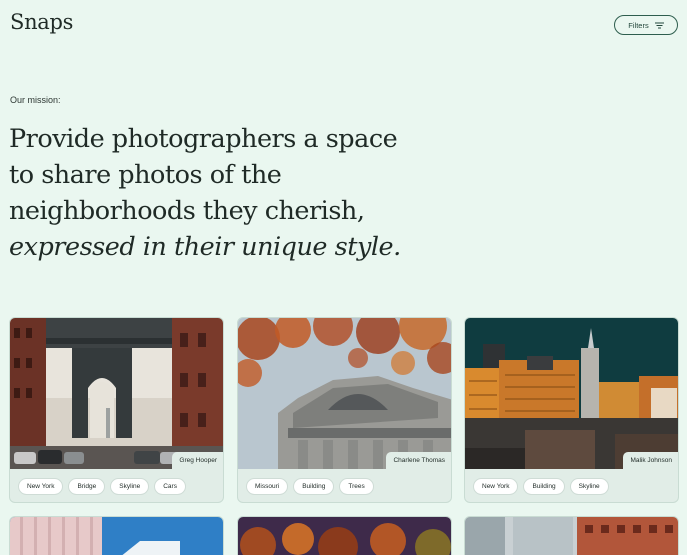  I want to click on tag: Trees, so click(356, 486).